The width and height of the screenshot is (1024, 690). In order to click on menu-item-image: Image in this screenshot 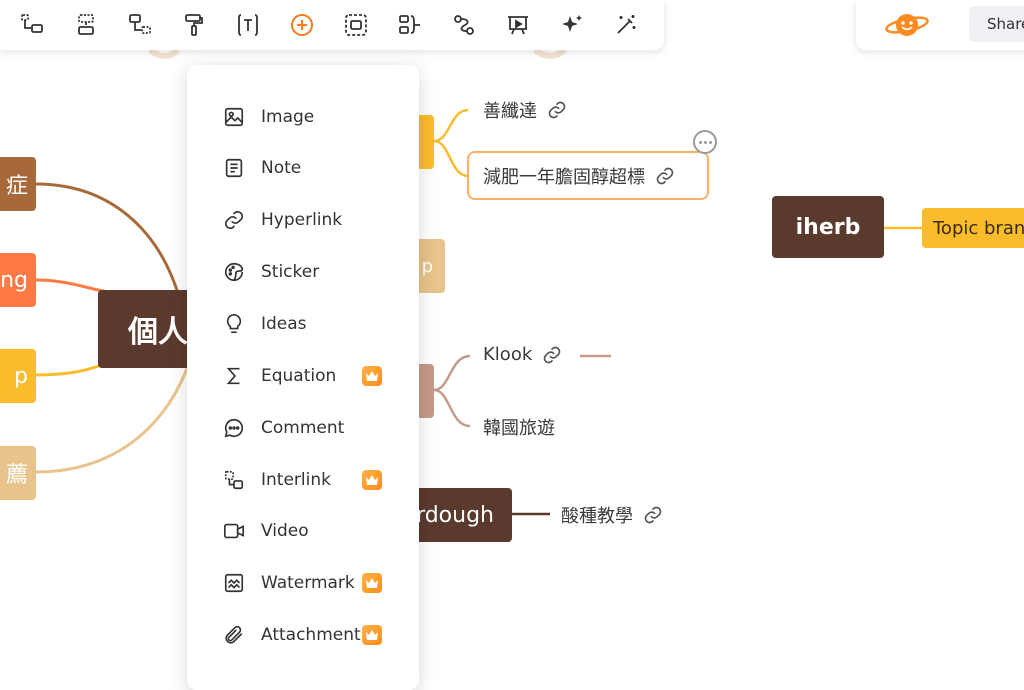, I will do `click(303, 117)`.